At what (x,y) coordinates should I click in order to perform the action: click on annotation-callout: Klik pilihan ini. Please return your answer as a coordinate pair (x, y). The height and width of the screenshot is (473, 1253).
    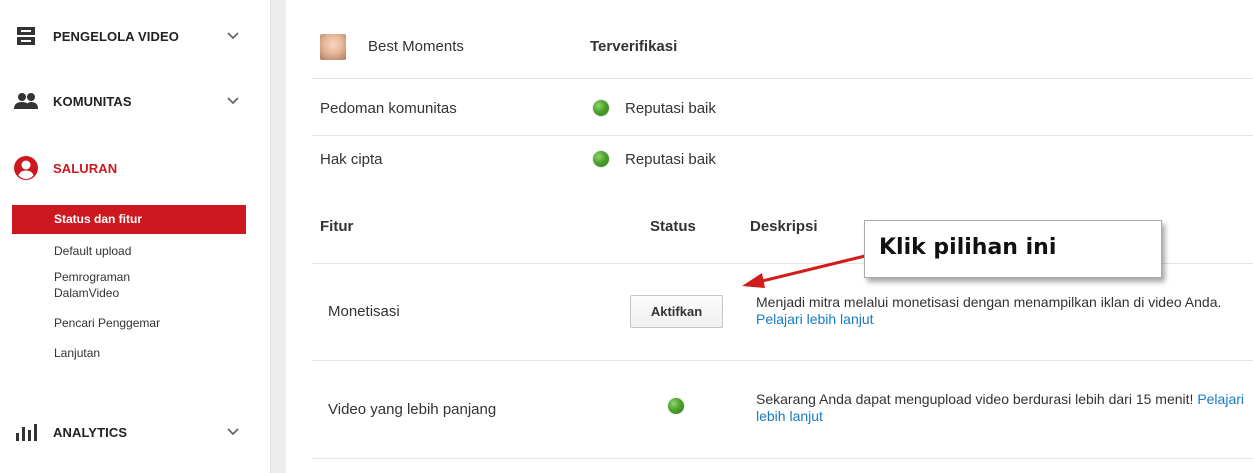
    Looking at the image, I should click on (1013, 249).